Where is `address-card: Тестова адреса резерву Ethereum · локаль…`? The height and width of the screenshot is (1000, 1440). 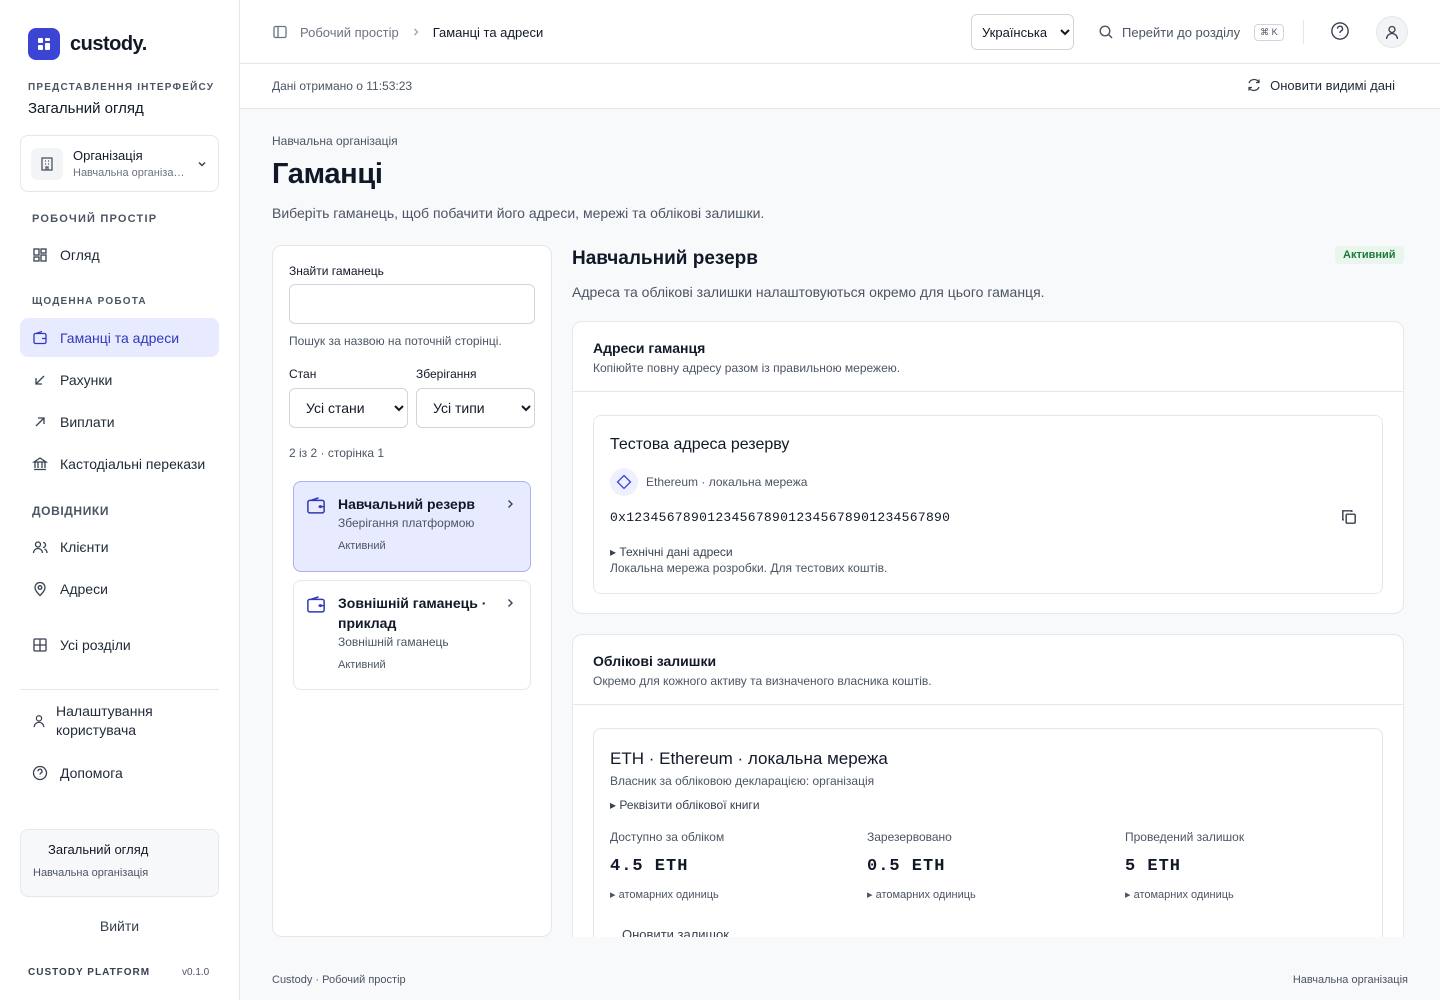 address-card: Тестова адреса резерву Ethereum · локаль… is located at coordinates (988, 504).